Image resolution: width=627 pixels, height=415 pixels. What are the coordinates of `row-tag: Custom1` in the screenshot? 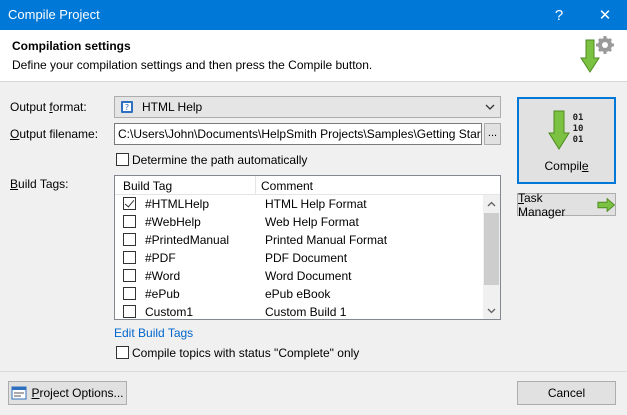 It's located at (169, 312).